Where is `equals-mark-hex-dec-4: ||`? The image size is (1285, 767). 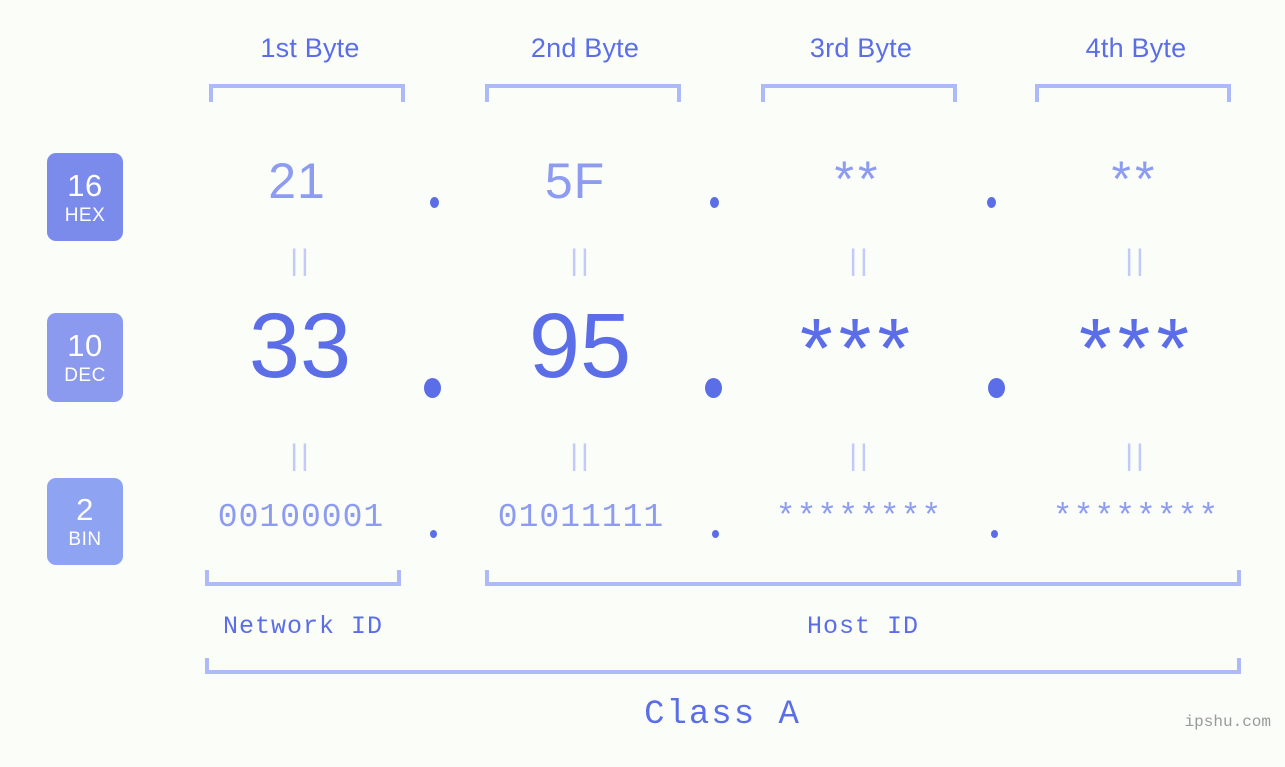 equals-mark-hex-dec-4: || is located at coordinates (1136, 260).